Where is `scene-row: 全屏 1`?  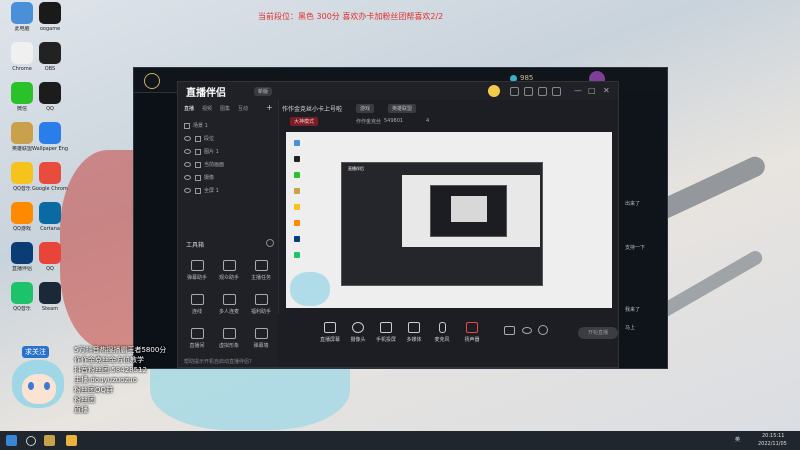
scene-row: 全屏 1 is located at coordinates (201, 190).